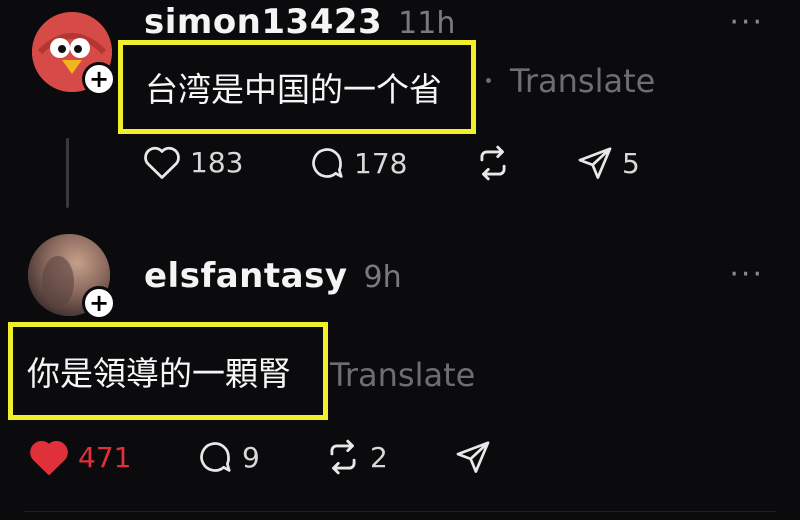  I want to click on post-header: simon13423 11h, so click(299, 22).